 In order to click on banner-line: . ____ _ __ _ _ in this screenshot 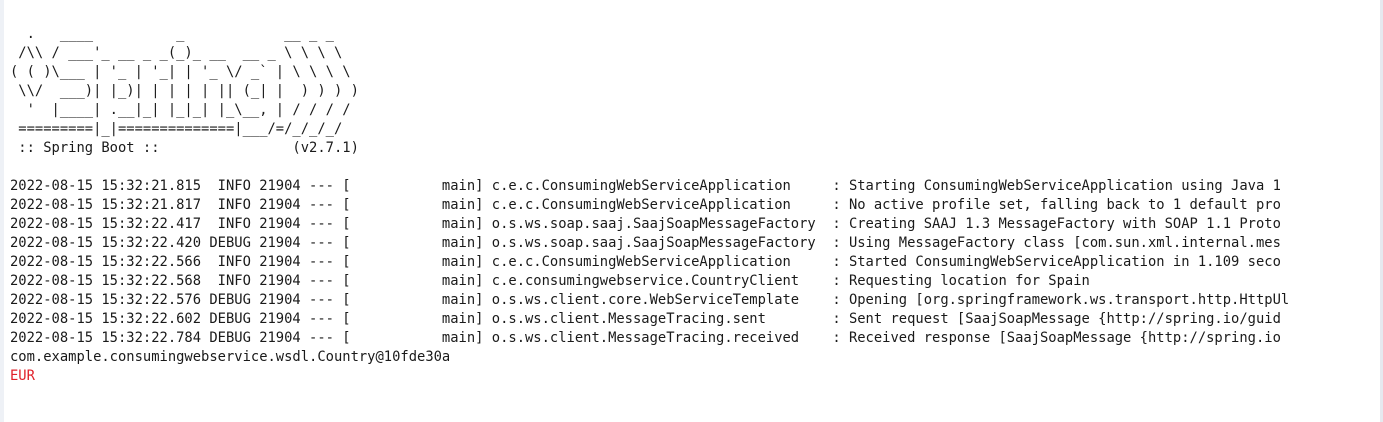, I will do `click(172, 34)`.